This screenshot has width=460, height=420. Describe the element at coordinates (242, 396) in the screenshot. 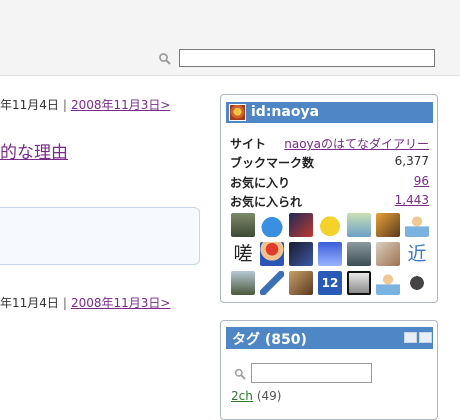

I see `tag-link: 2ch` at that location.